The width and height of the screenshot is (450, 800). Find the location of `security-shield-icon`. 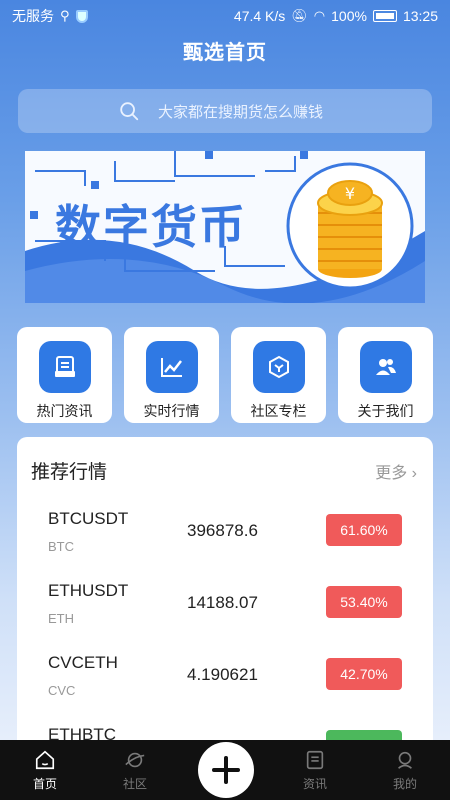

security-shield-icon is located at coordinates (81, 16).